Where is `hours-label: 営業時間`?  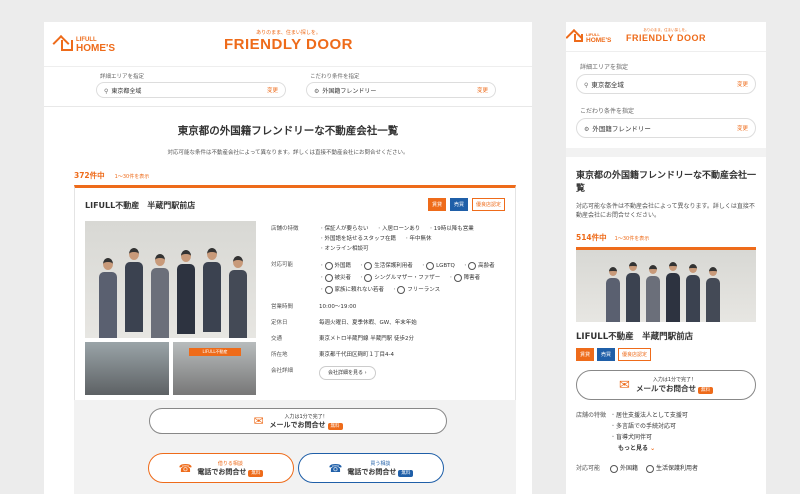 hours-label: 営業時間 is located at coordinates (282, 307).